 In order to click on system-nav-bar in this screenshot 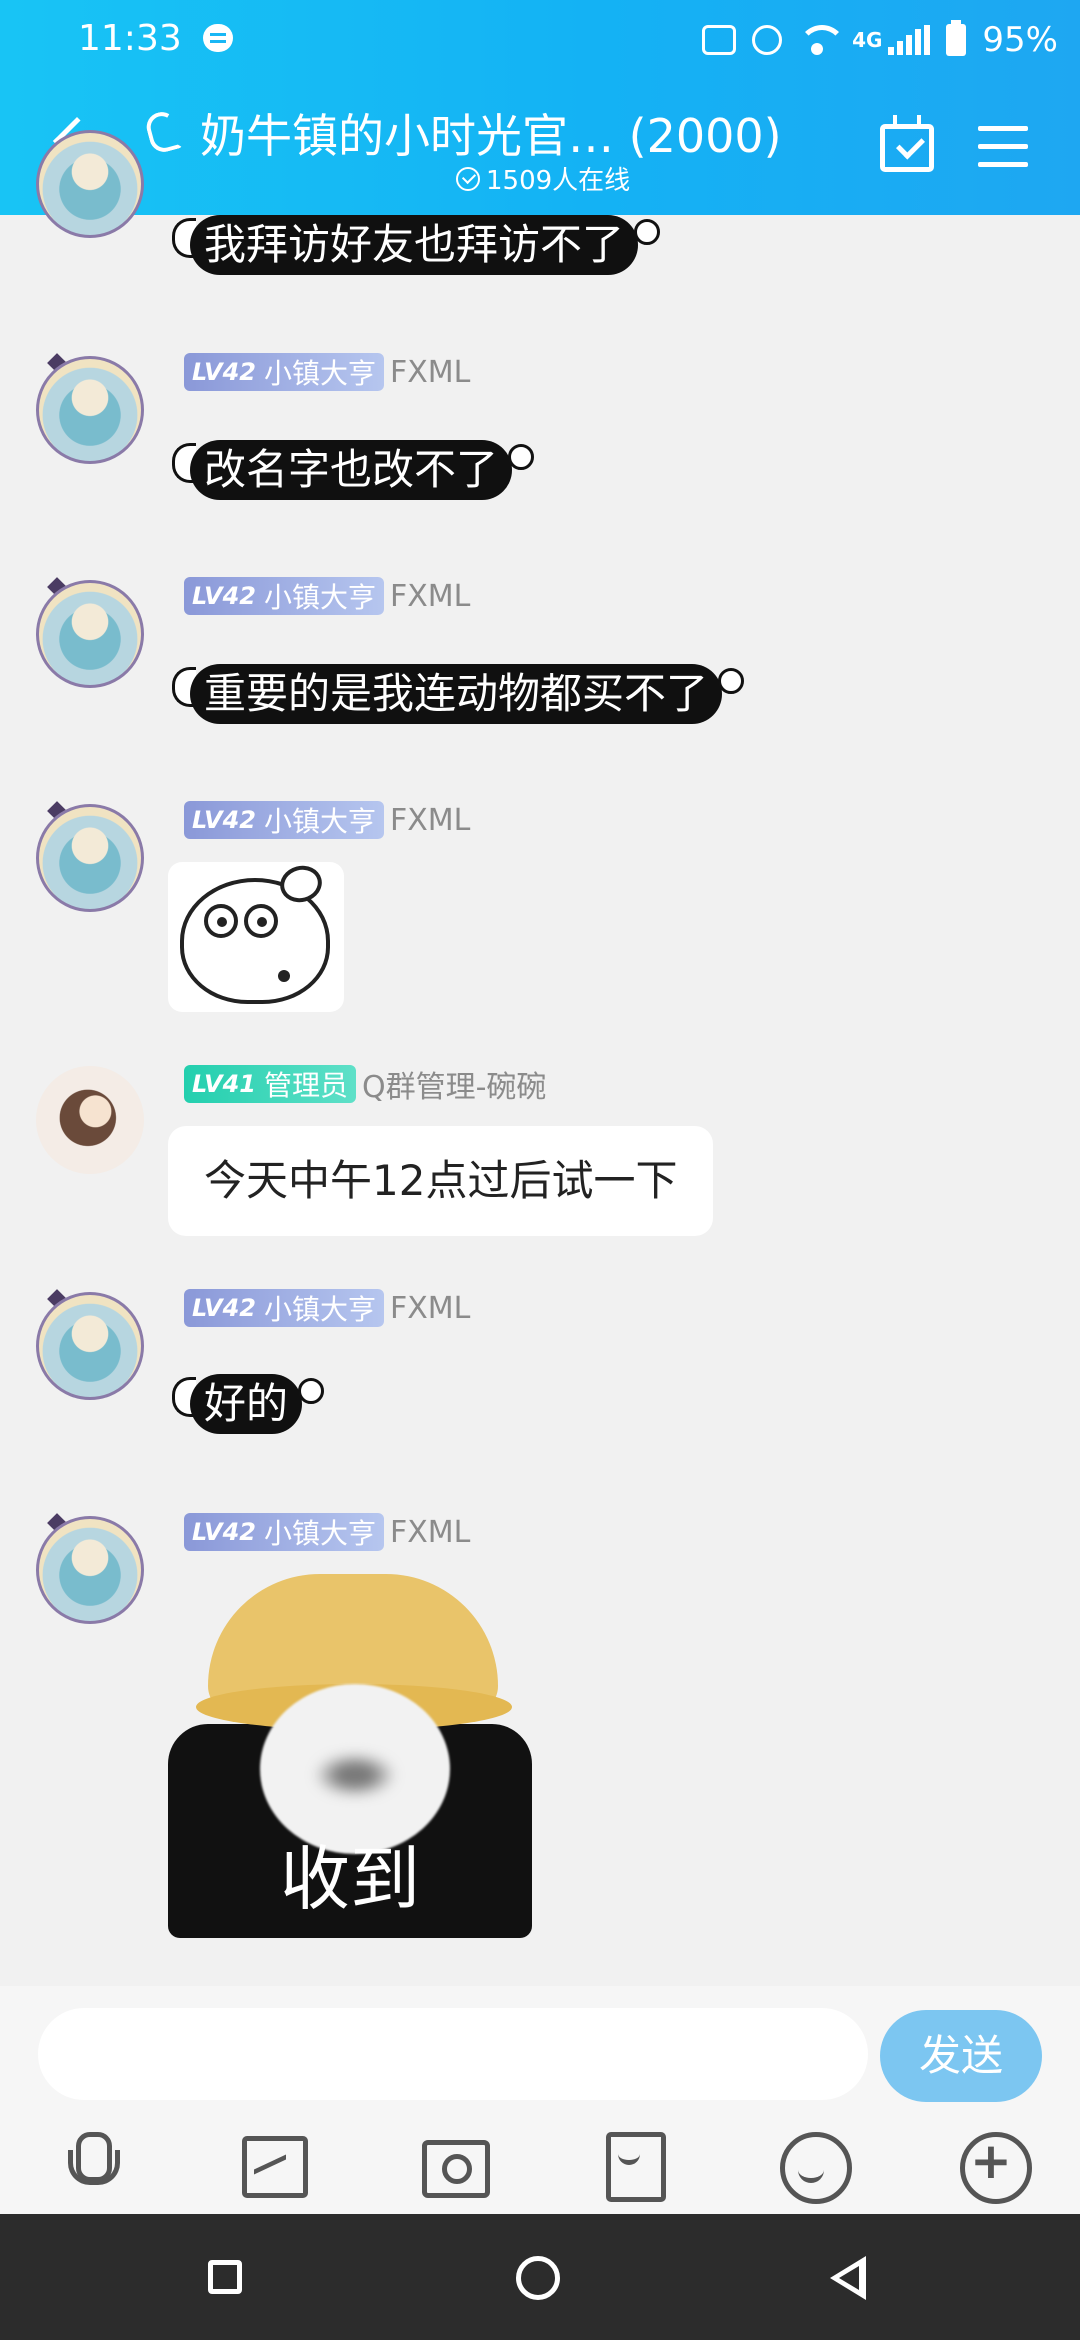, I will do `click(540, 2277)`.